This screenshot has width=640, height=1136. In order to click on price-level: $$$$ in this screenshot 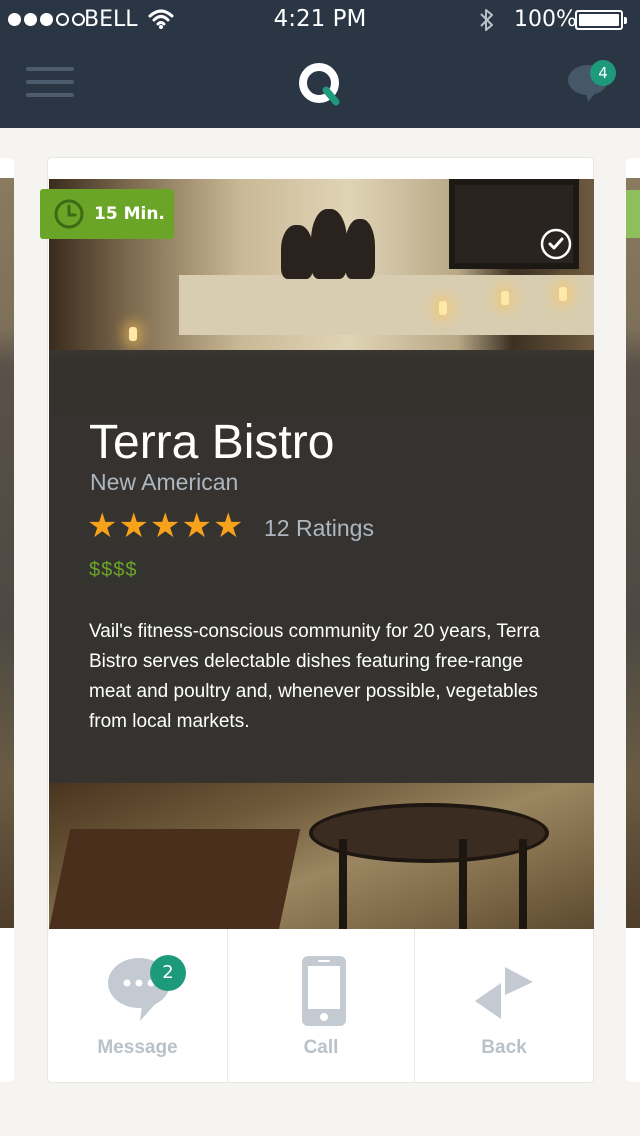, I will do `click(113, 570)`.